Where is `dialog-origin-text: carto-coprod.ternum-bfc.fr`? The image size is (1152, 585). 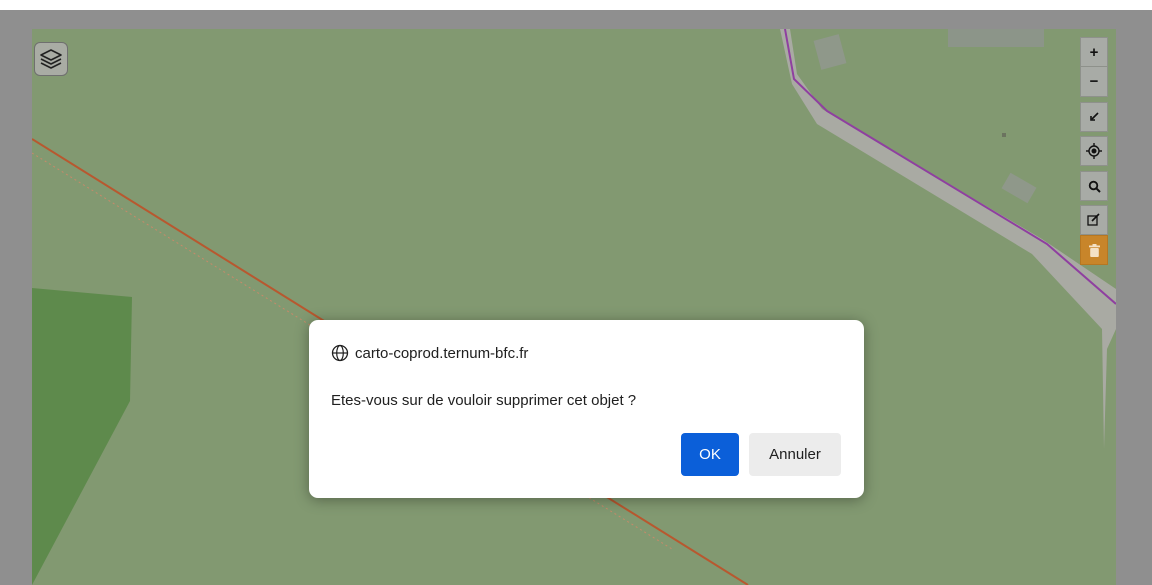
dialog-origin-text: carto-coprod.ternum-bfc.fr is located at coordinates (442, 353).